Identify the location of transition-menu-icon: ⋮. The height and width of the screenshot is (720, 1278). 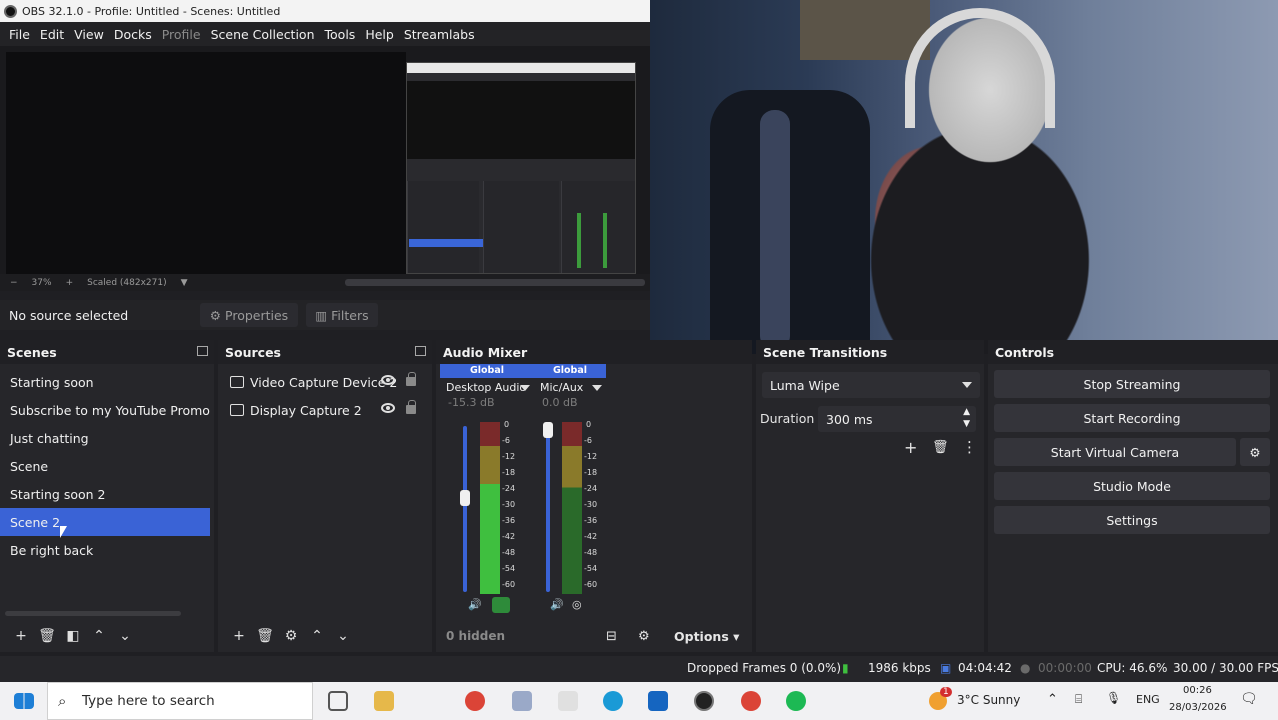
(969, 447).